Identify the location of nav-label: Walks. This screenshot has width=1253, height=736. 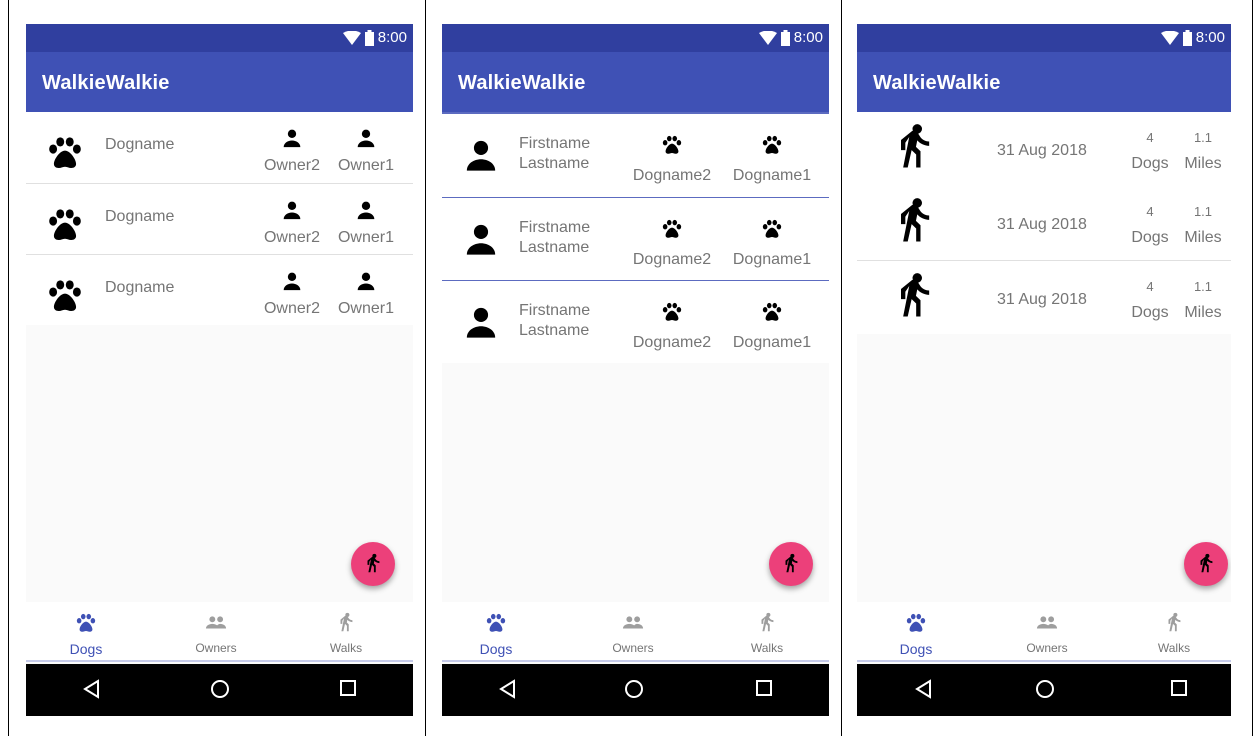
(346, 648).